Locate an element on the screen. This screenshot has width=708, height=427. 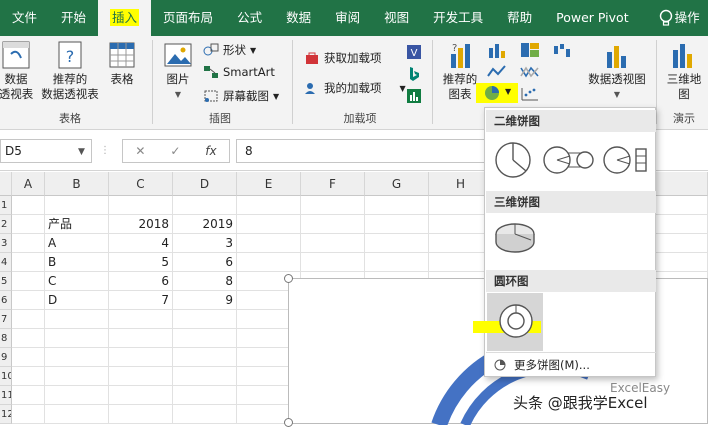
cell-C2: 2018 is located at coordinates (141, 224).